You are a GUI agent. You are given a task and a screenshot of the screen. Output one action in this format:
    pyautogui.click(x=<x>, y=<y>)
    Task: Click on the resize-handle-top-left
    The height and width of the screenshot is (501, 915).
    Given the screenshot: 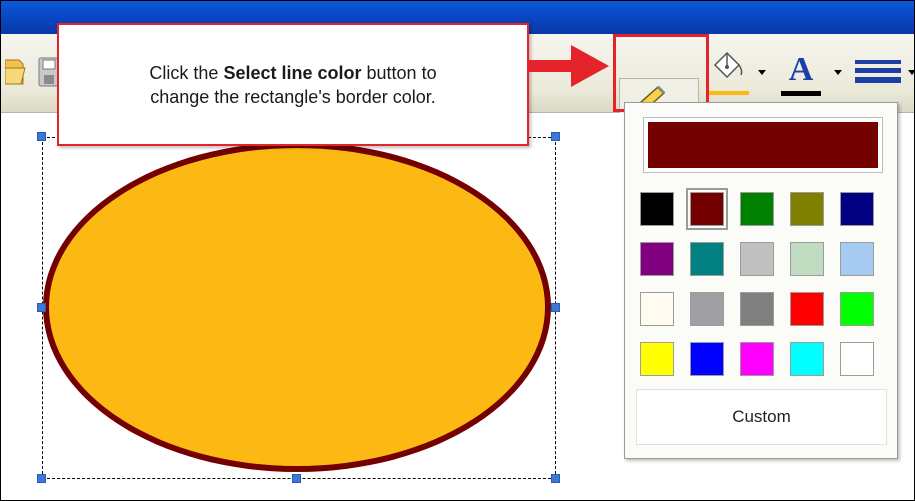 What is the action you would take?
    pyautogui.click(x=41, y=136)
    